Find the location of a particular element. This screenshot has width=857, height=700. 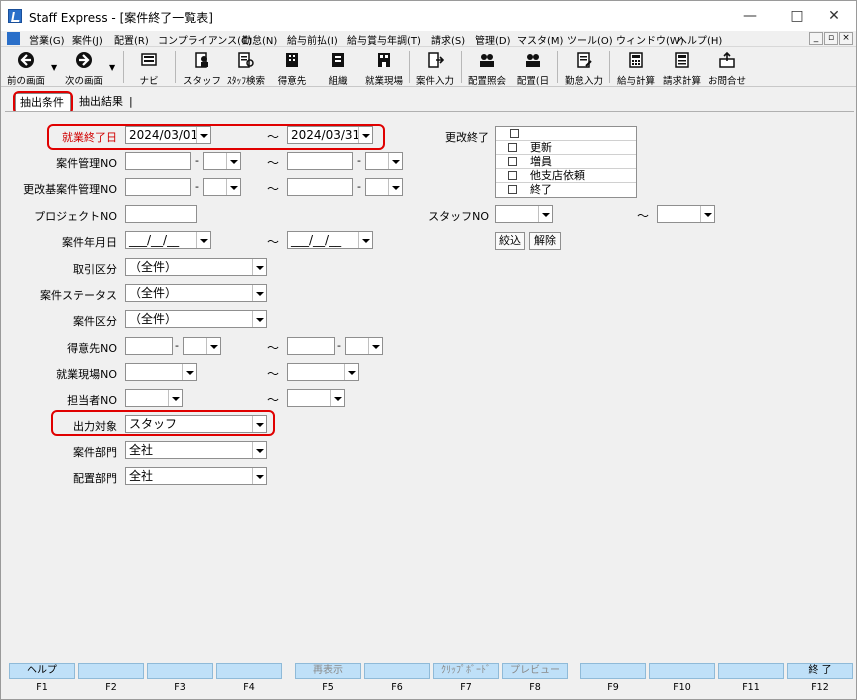

renewal-option-renew: 更新 is located at coordinates (566, 148).